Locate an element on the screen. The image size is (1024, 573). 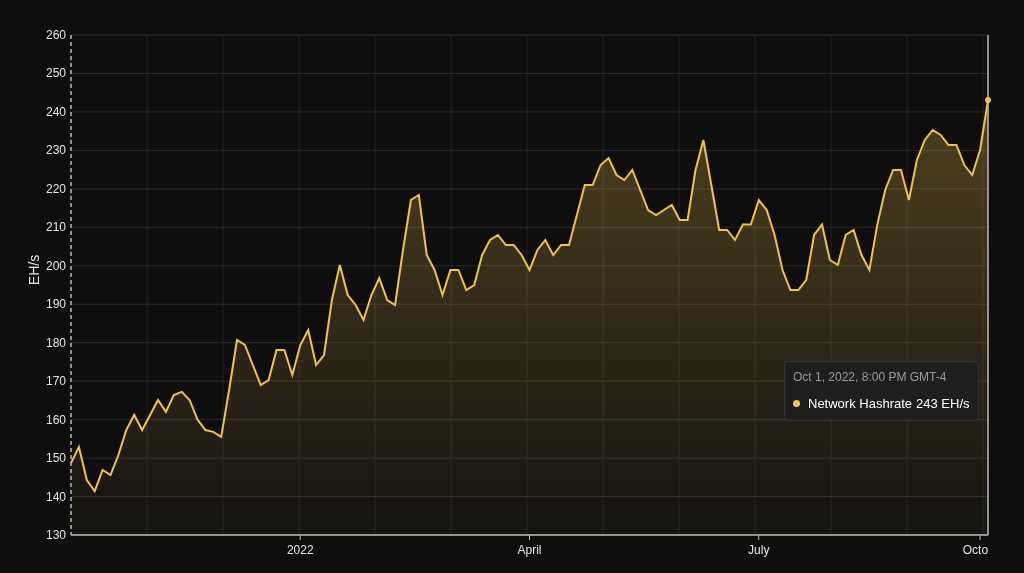
y-tick-label: 150 is located at coordinates (55, 458).